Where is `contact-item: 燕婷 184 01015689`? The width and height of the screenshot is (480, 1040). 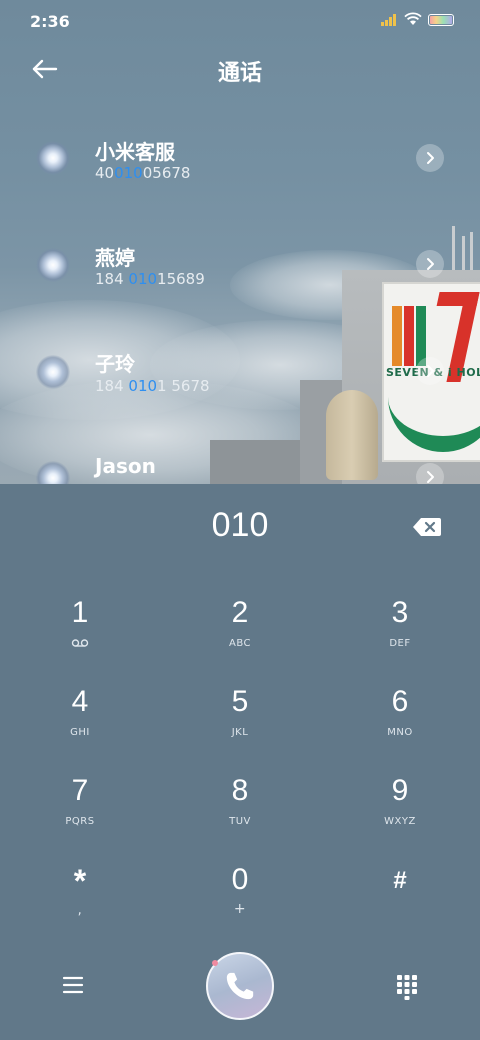 contact-item: 燕婷 184 01015689 is located at coordinates (240, 264).